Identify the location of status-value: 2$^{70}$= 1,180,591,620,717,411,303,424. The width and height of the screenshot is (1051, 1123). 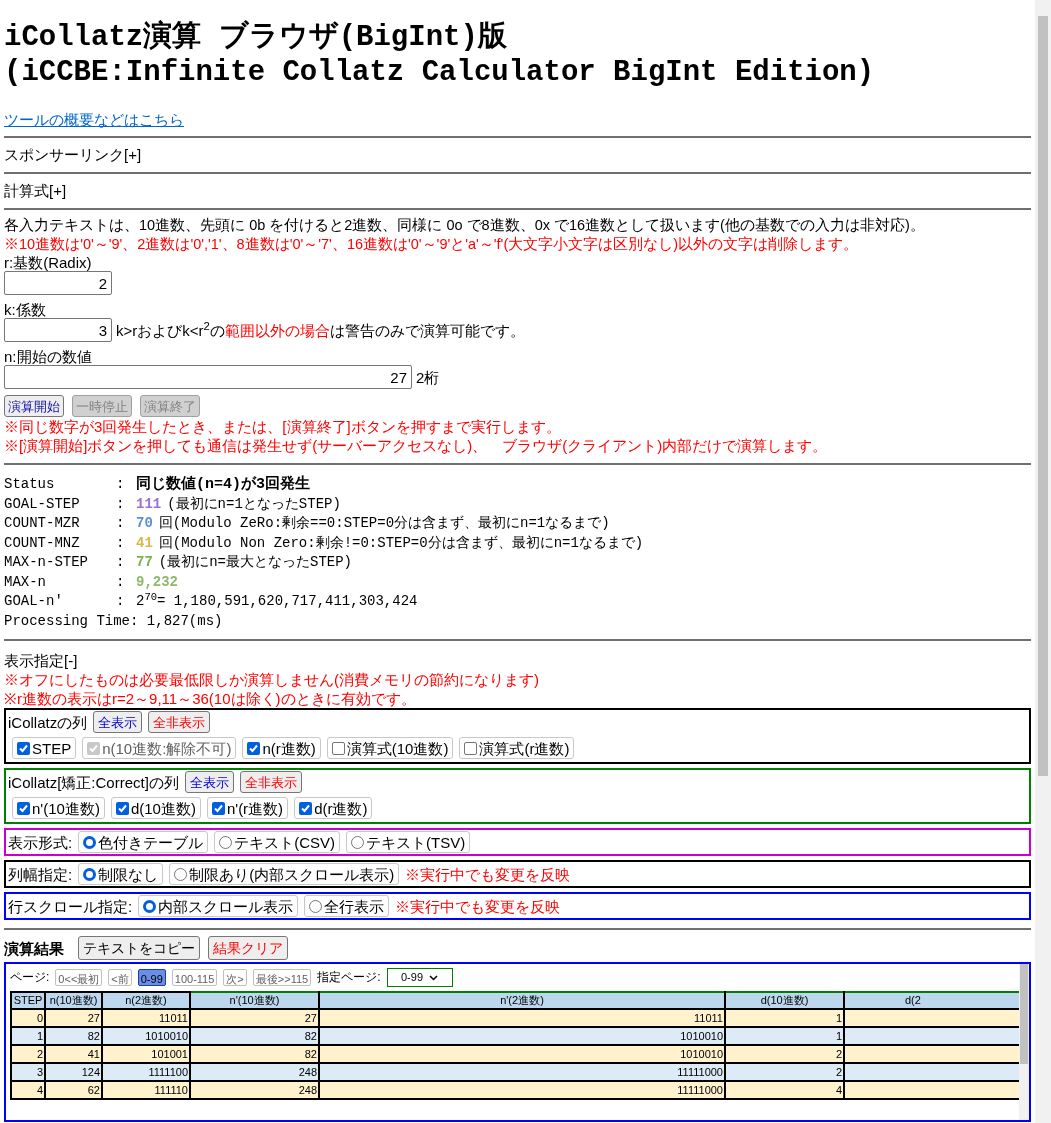
(277, 601).